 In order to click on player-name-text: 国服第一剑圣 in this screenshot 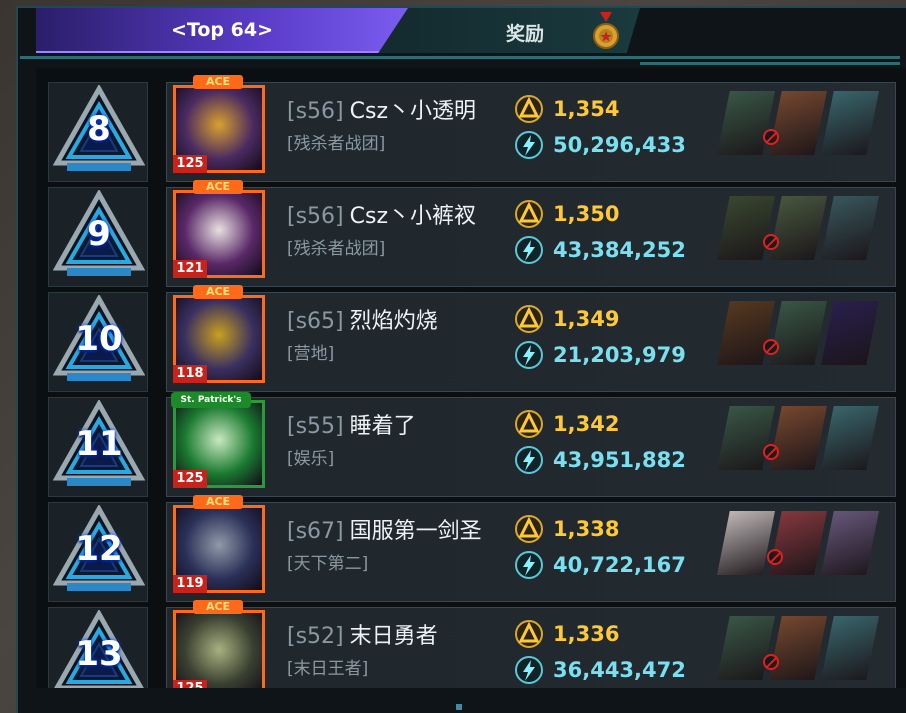, I will do `click(415, 531)`.